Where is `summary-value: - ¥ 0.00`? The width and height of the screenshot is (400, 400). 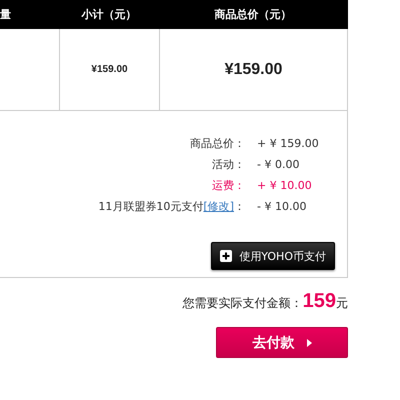 summary-value: - ¥ 0.00 is located at coordinates (278, 164).